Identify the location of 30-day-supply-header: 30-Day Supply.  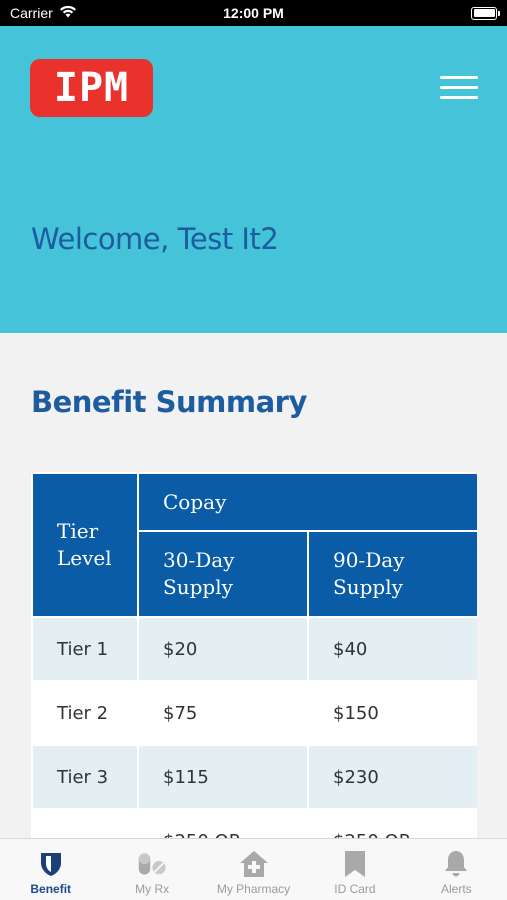
(223, 574).